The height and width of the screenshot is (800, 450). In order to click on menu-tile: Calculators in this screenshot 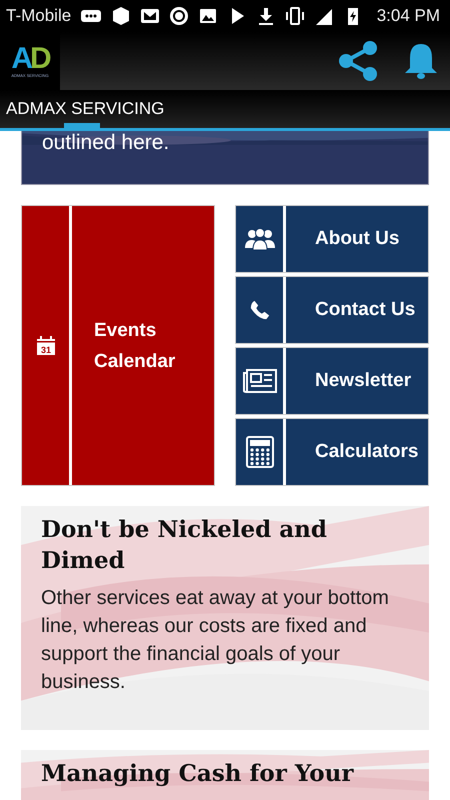, I will do `click(332, 452)`.